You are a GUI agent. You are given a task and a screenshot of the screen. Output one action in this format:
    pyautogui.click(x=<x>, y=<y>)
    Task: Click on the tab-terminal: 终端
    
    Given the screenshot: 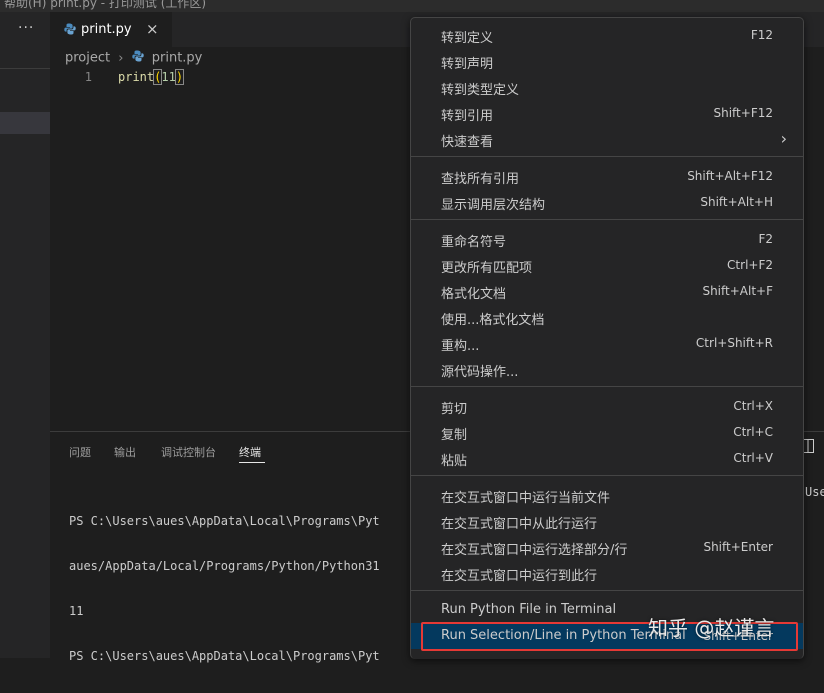 What is the action you would take?
    pyautogui.click(x=250, y=452)
    